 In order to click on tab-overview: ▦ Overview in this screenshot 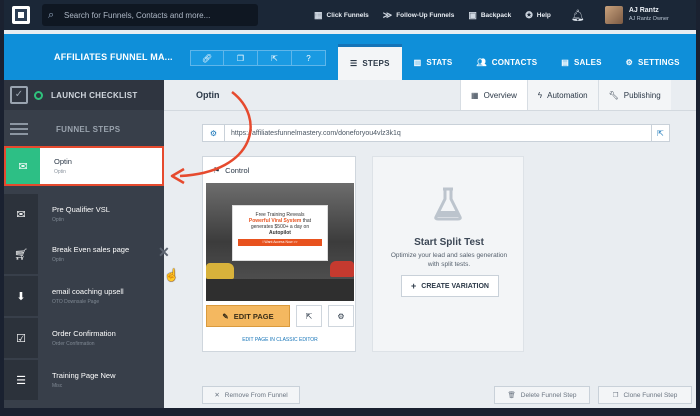, I will do `click(493, 95)`.